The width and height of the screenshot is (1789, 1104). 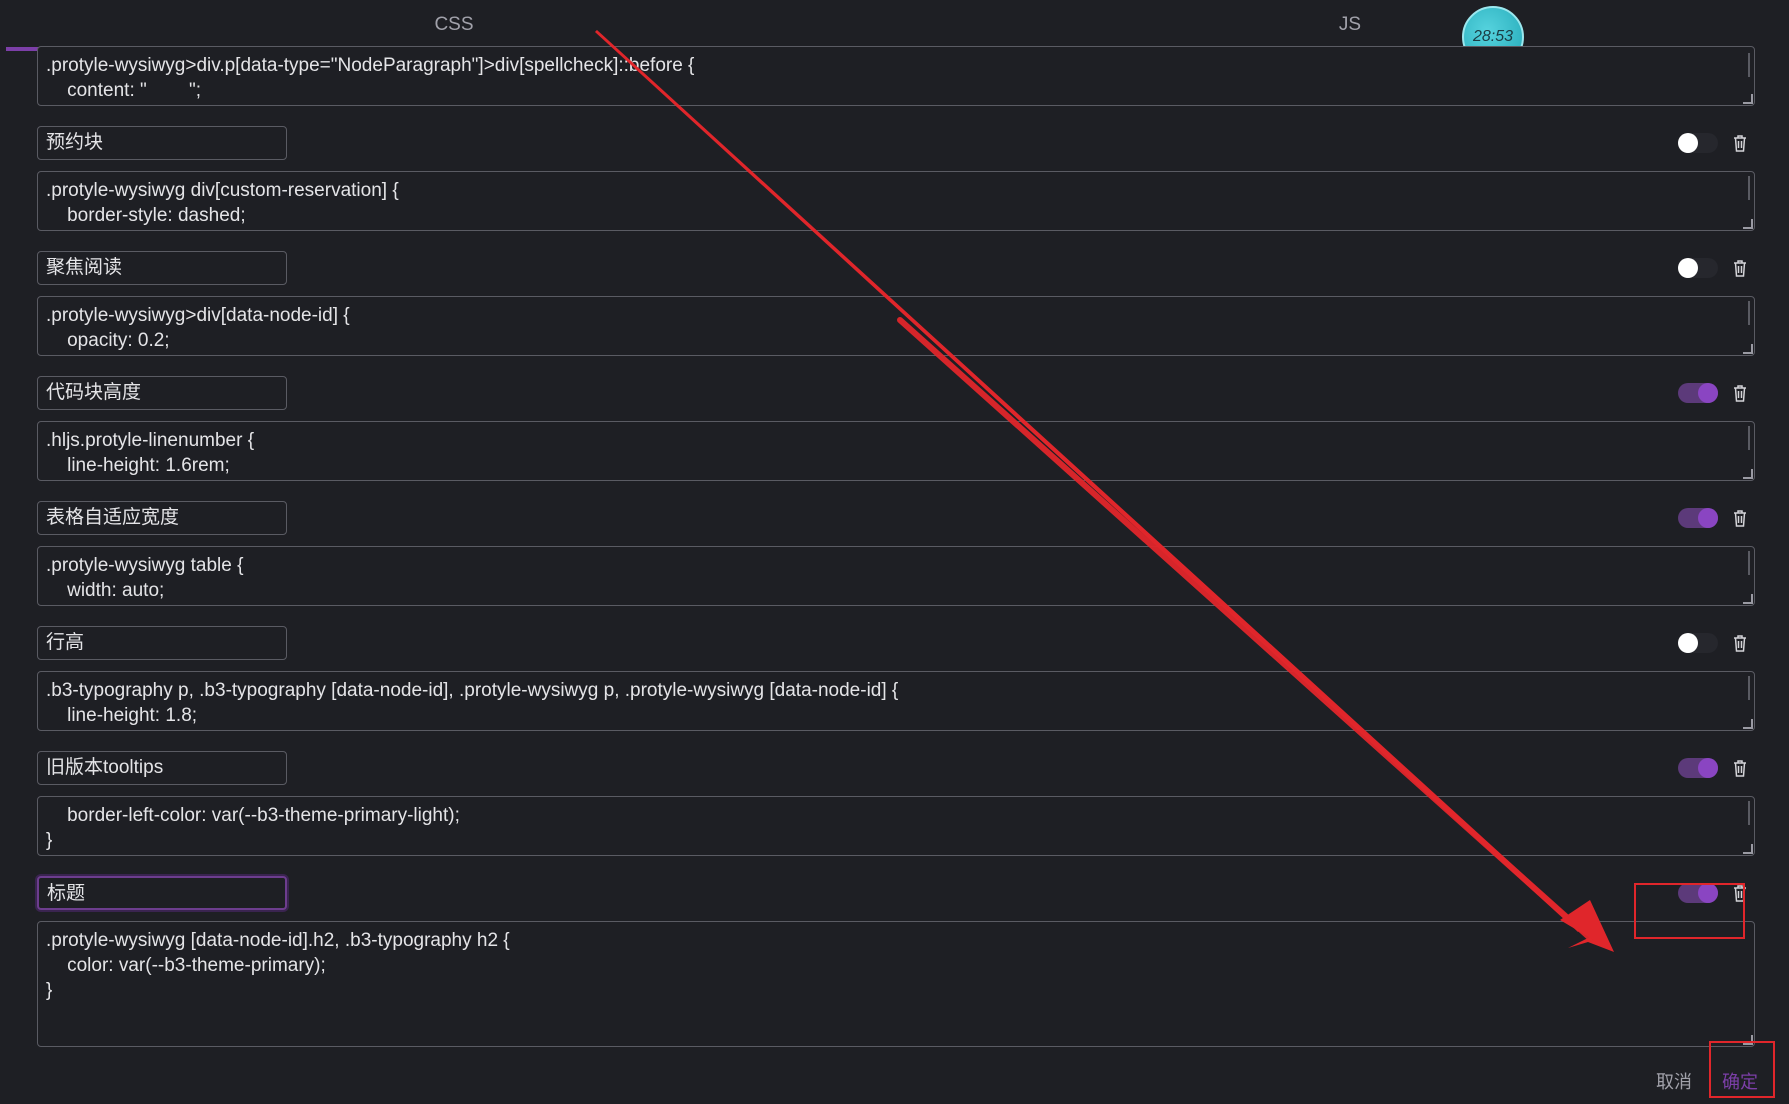 What do you see at coordinates (1674, 1081) in the screenshot?
I see `cancel-button: 取消` at bounding box center [1674, 1081].